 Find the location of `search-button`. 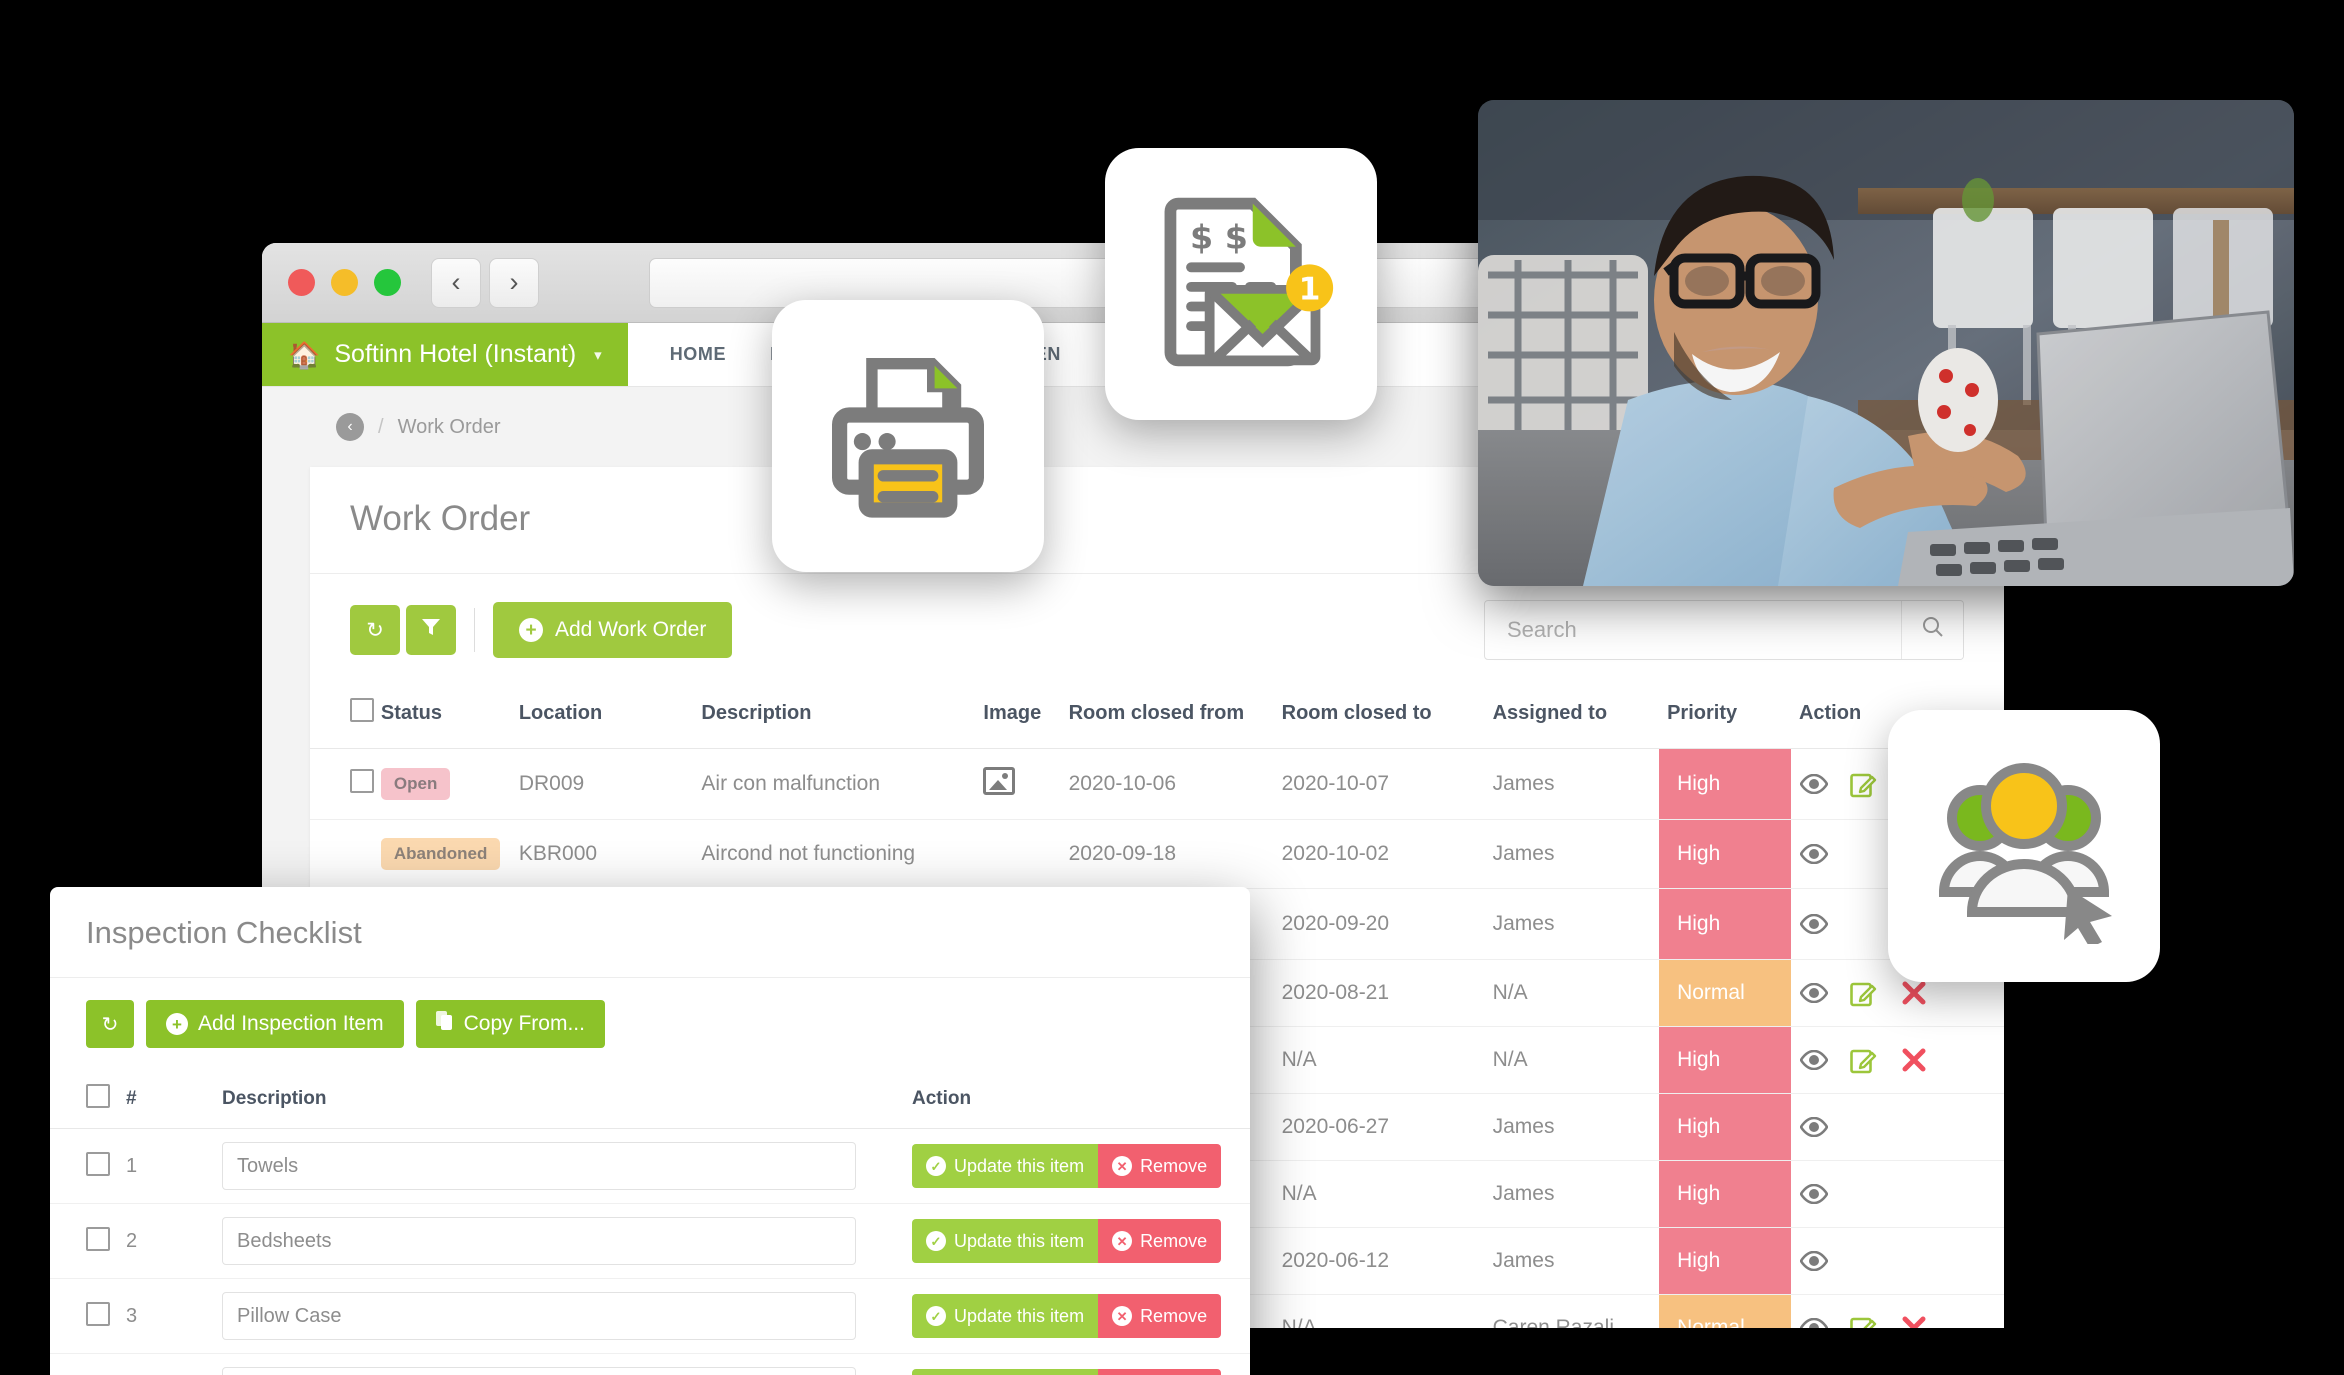

search-button is located at coordinates (1932, 630).